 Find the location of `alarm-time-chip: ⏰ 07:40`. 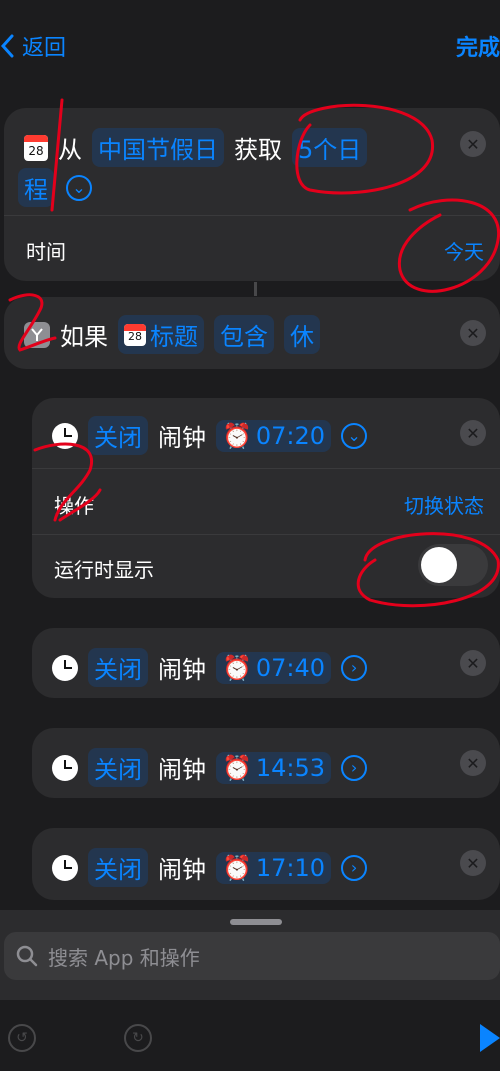

alarm-time-chip: ⏰ 07:40 is located at coordinates (274, 667).